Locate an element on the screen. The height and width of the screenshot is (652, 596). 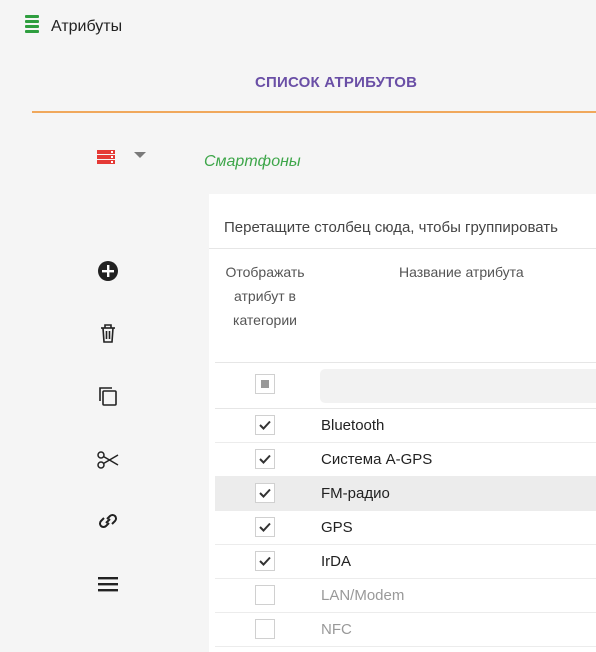
trash-icon is located at coordinates (108, 333).